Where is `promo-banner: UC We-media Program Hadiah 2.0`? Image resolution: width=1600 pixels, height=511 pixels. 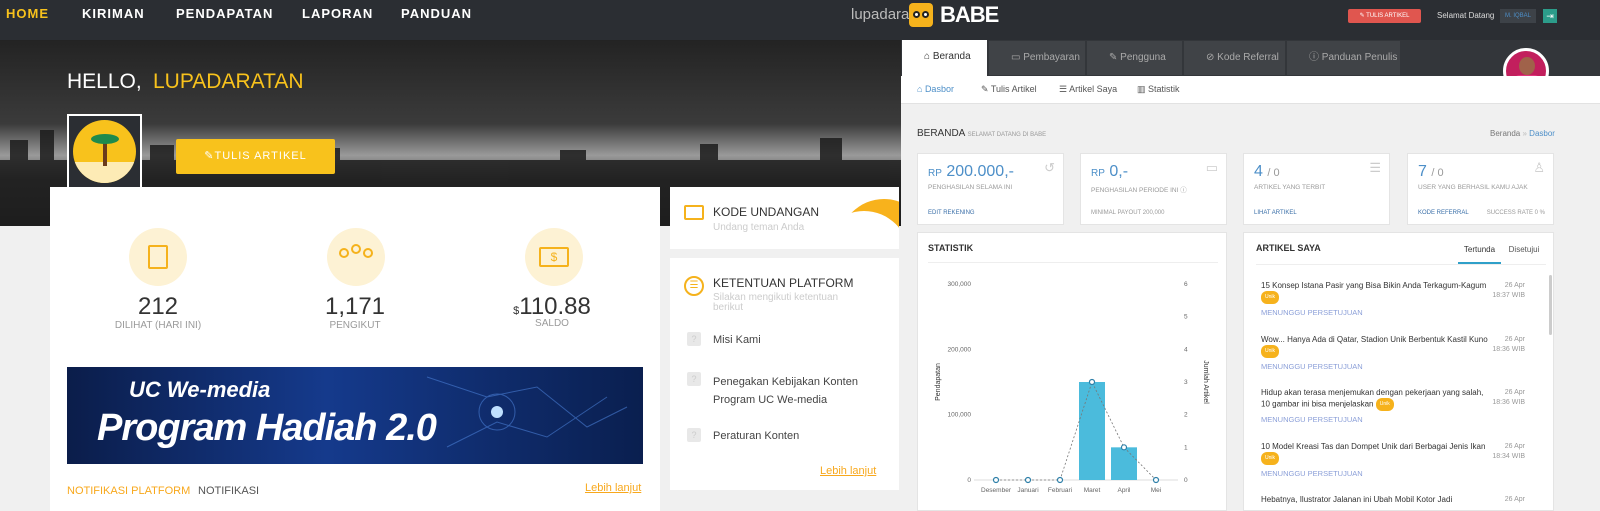 promo-banner: UC We-media Program Hadiah 2.0 is located at coordinates (355, 415).